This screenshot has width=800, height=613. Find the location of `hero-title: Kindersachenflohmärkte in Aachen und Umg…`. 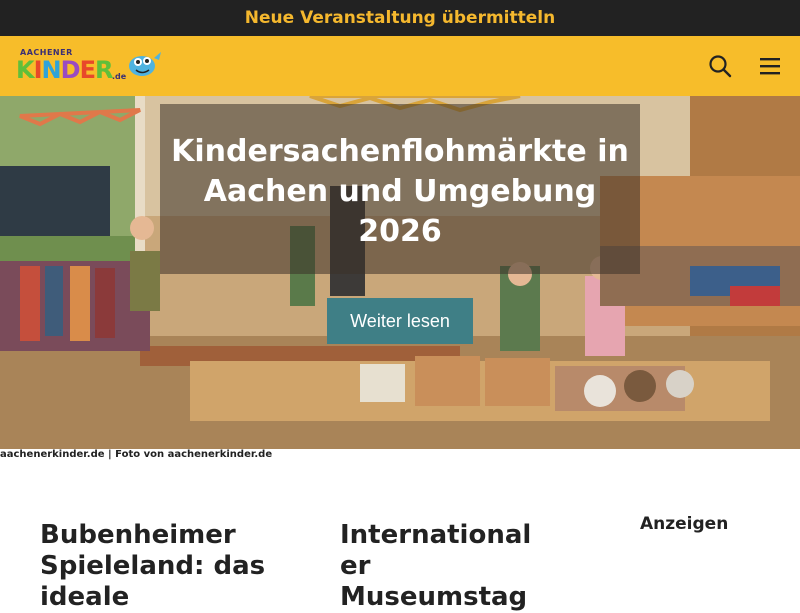

hero-title: Kindersachenflohmärkte in Aachen und Umg… is located at coordinates (400, 192).